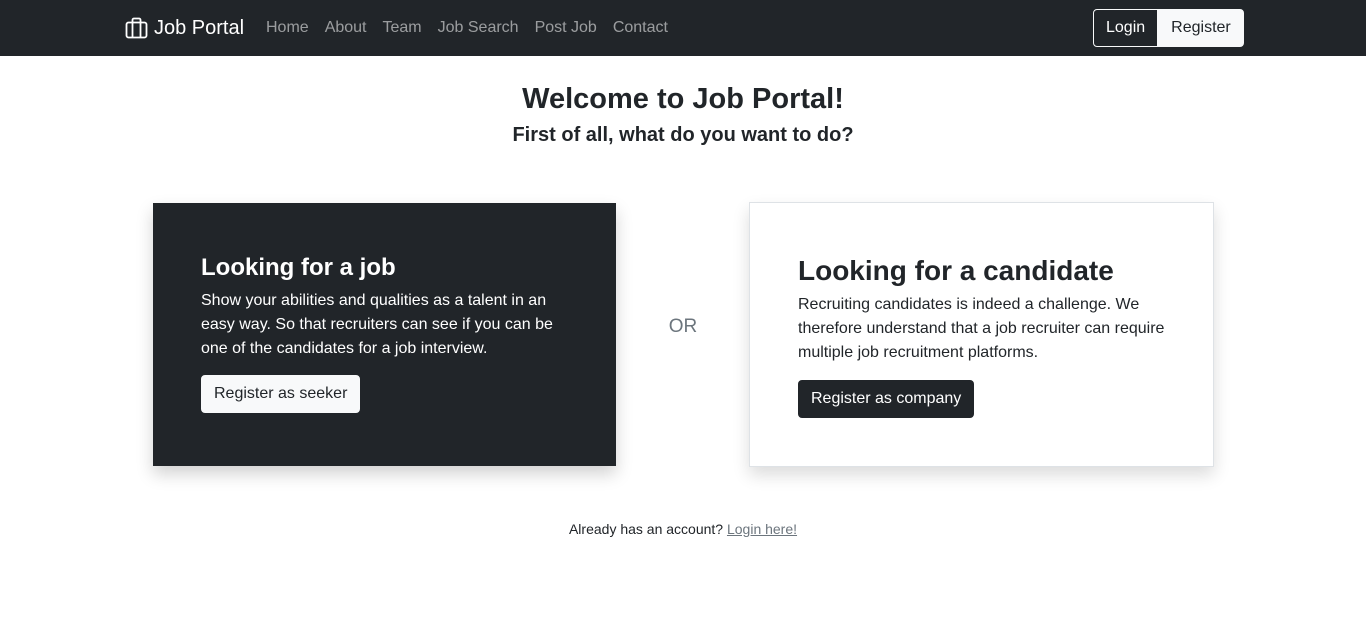 The image size is (1366, 625). What do you see at coordinates (640, 28) in the screenshot?
I see `nav-link-contact: Contact` at bounding box center [640, 28].